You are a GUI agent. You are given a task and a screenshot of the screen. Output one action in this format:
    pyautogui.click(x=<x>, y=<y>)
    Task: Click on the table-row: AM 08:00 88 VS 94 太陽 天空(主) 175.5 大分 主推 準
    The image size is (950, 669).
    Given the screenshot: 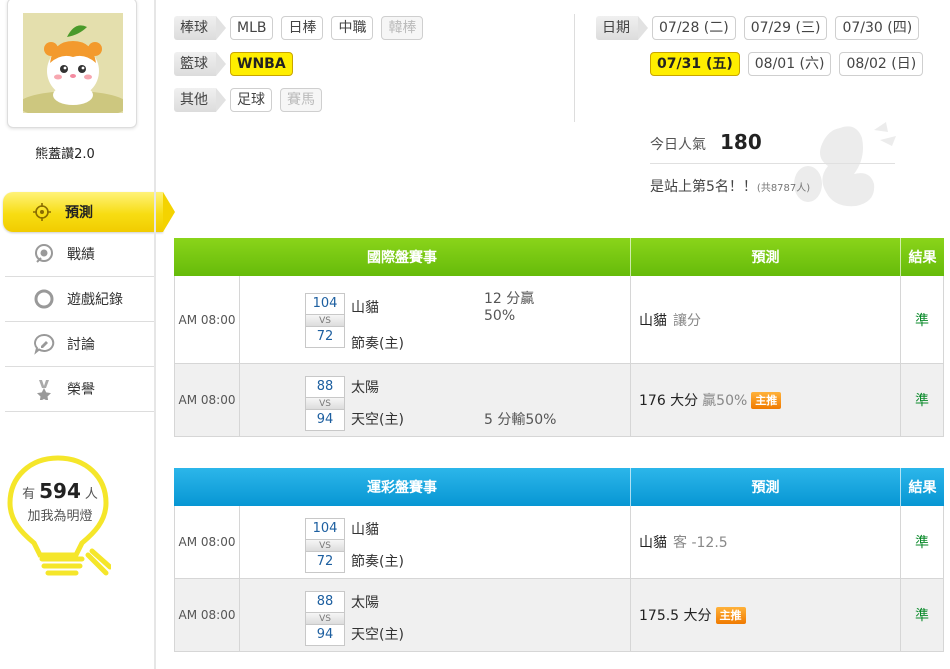 What is the action you would take?
    pyautogui.click(x=559, y=615)
    